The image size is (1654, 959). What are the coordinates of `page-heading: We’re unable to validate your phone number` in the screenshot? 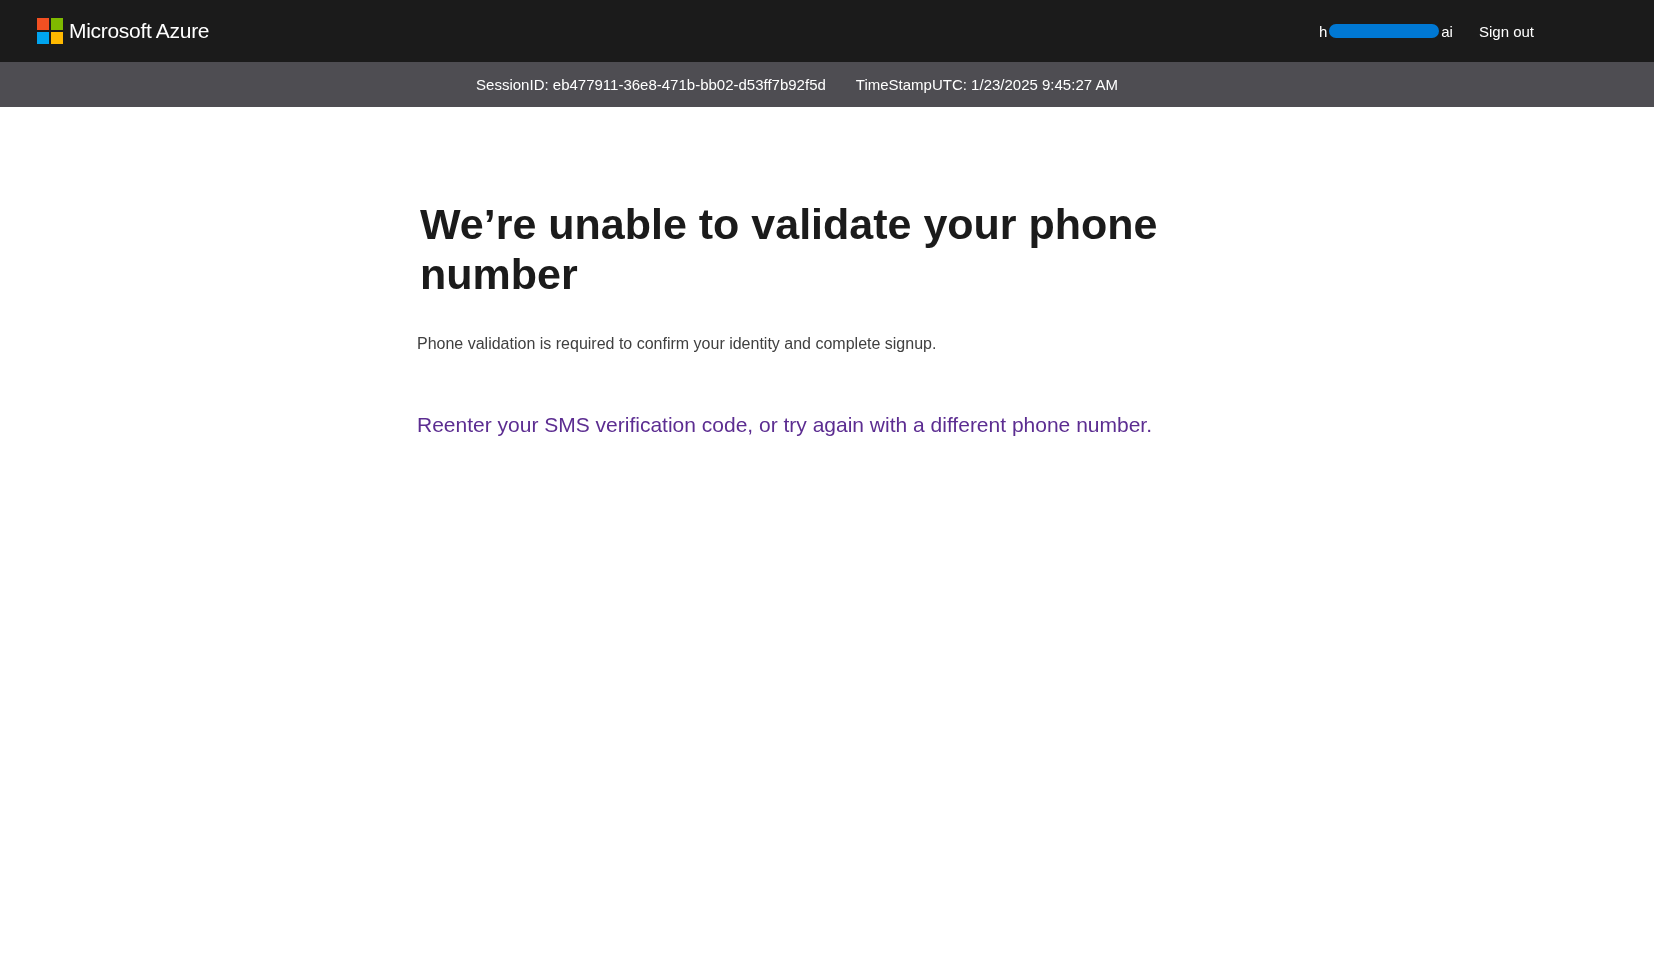 It's located at (789, 249).